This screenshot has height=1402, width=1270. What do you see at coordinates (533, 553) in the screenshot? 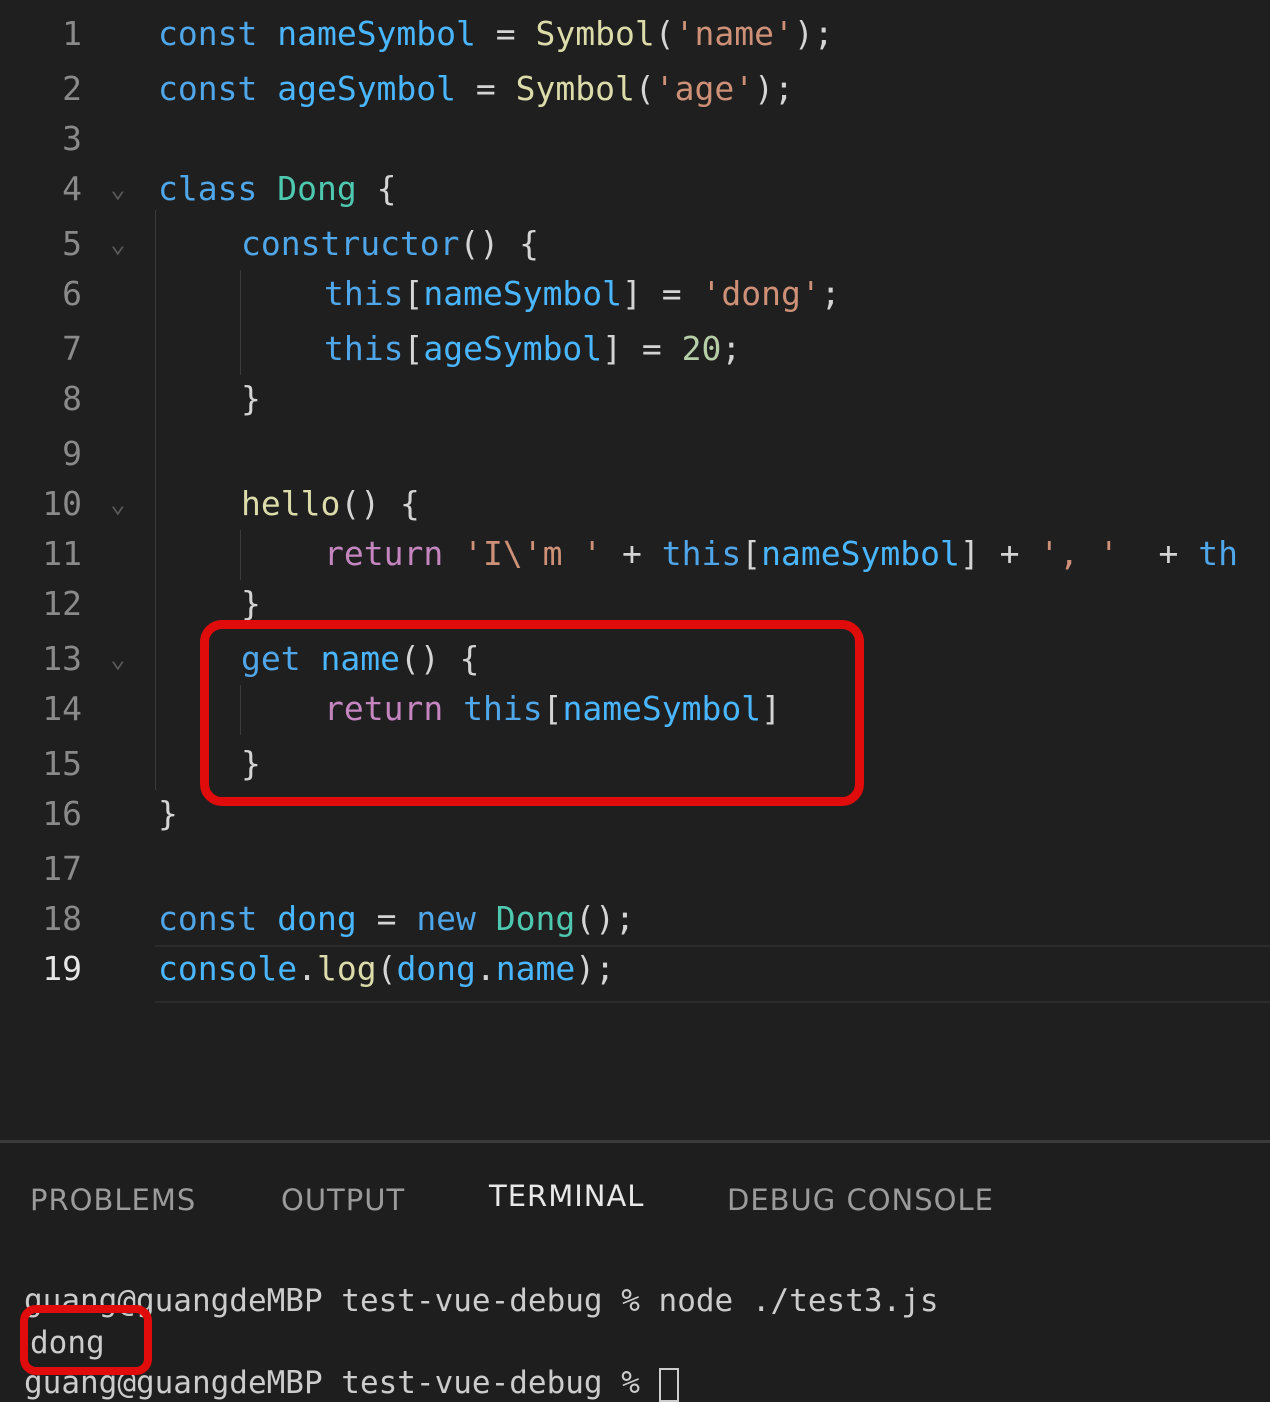
I see `code-token: 'I\'m '` at bounding box center [533, 553].